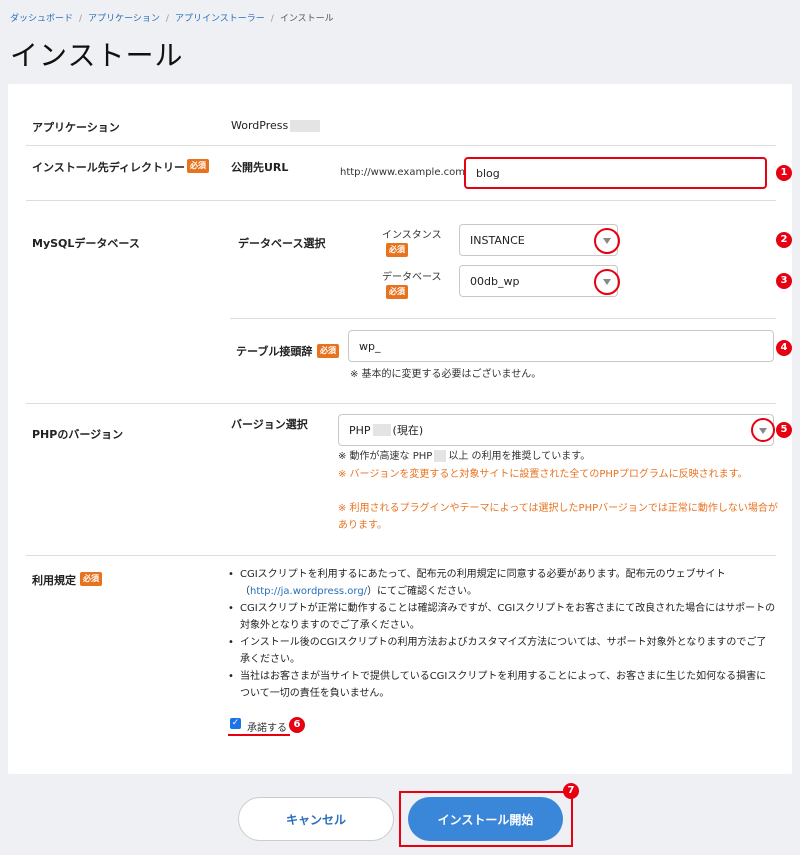 This screenshot has height=855, width=800. I want to click on marker-3: 3, so click(784, 281).